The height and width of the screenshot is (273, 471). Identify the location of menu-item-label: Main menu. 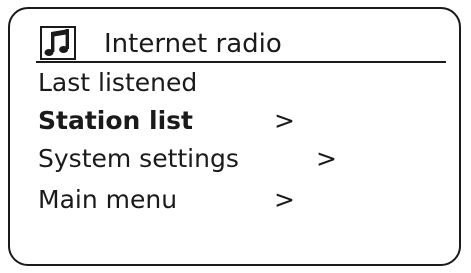
(108, 199).